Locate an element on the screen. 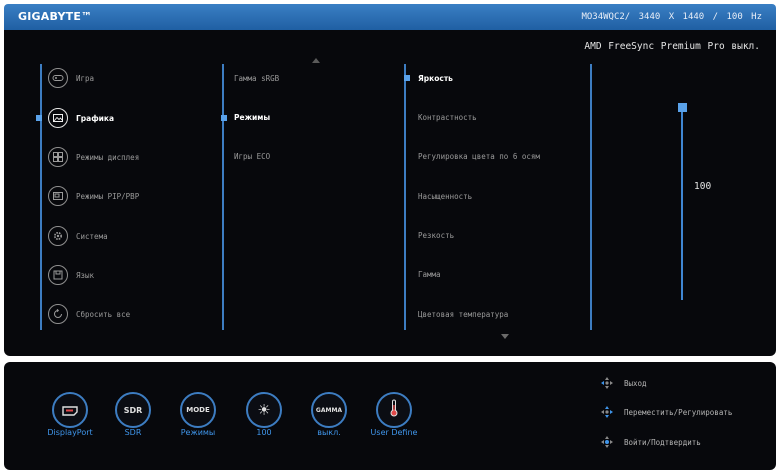 This screenshot has width=780, height=475. submenu-item-srgb: Гамма sRGB is located at coordinates (256, 78).